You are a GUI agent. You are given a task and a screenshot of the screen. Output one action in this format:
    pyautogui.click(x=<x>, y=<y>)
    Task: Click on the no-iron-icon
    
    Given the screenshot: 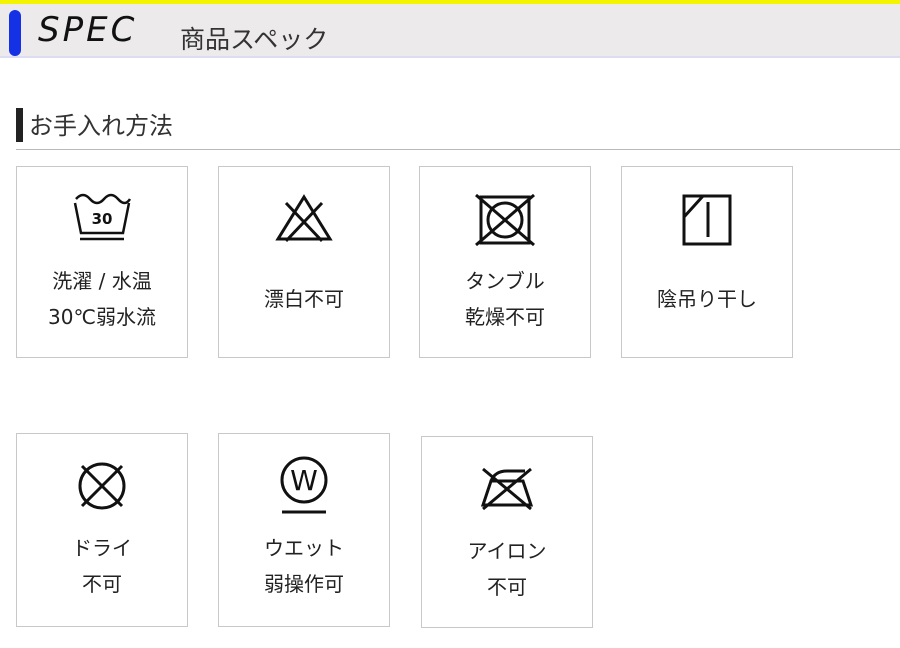 What is the action you would take?
    pyautogui.click(x=507, y=489)
    